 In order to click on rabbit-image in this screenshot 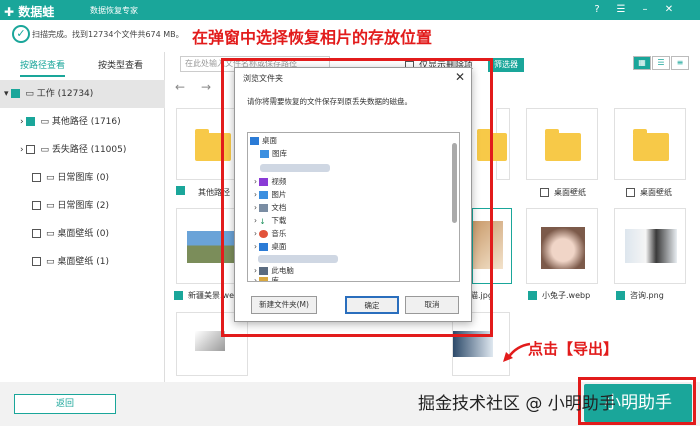, I will do `click(563, 248)`.